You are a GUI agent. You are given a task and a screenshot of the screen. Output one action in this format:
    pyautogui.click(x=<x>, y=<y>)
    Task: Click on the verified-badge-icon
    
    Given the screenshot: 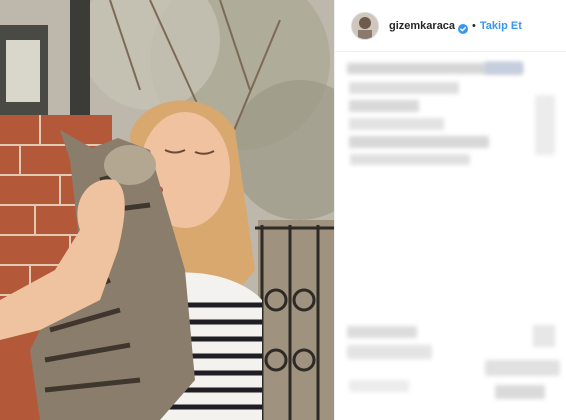 What is the action you would take?
    pyautogui.click(x=463, y=27)
    